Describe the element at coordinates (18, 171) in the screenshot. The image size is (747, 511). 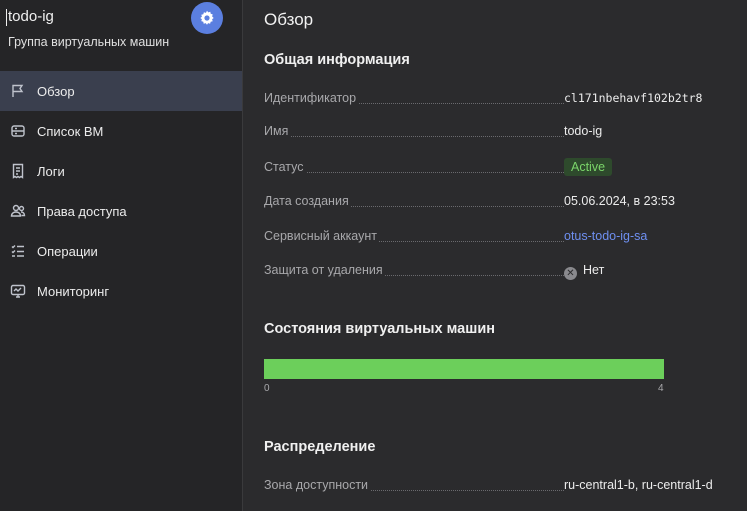
I see `receipt-icon` at that location.